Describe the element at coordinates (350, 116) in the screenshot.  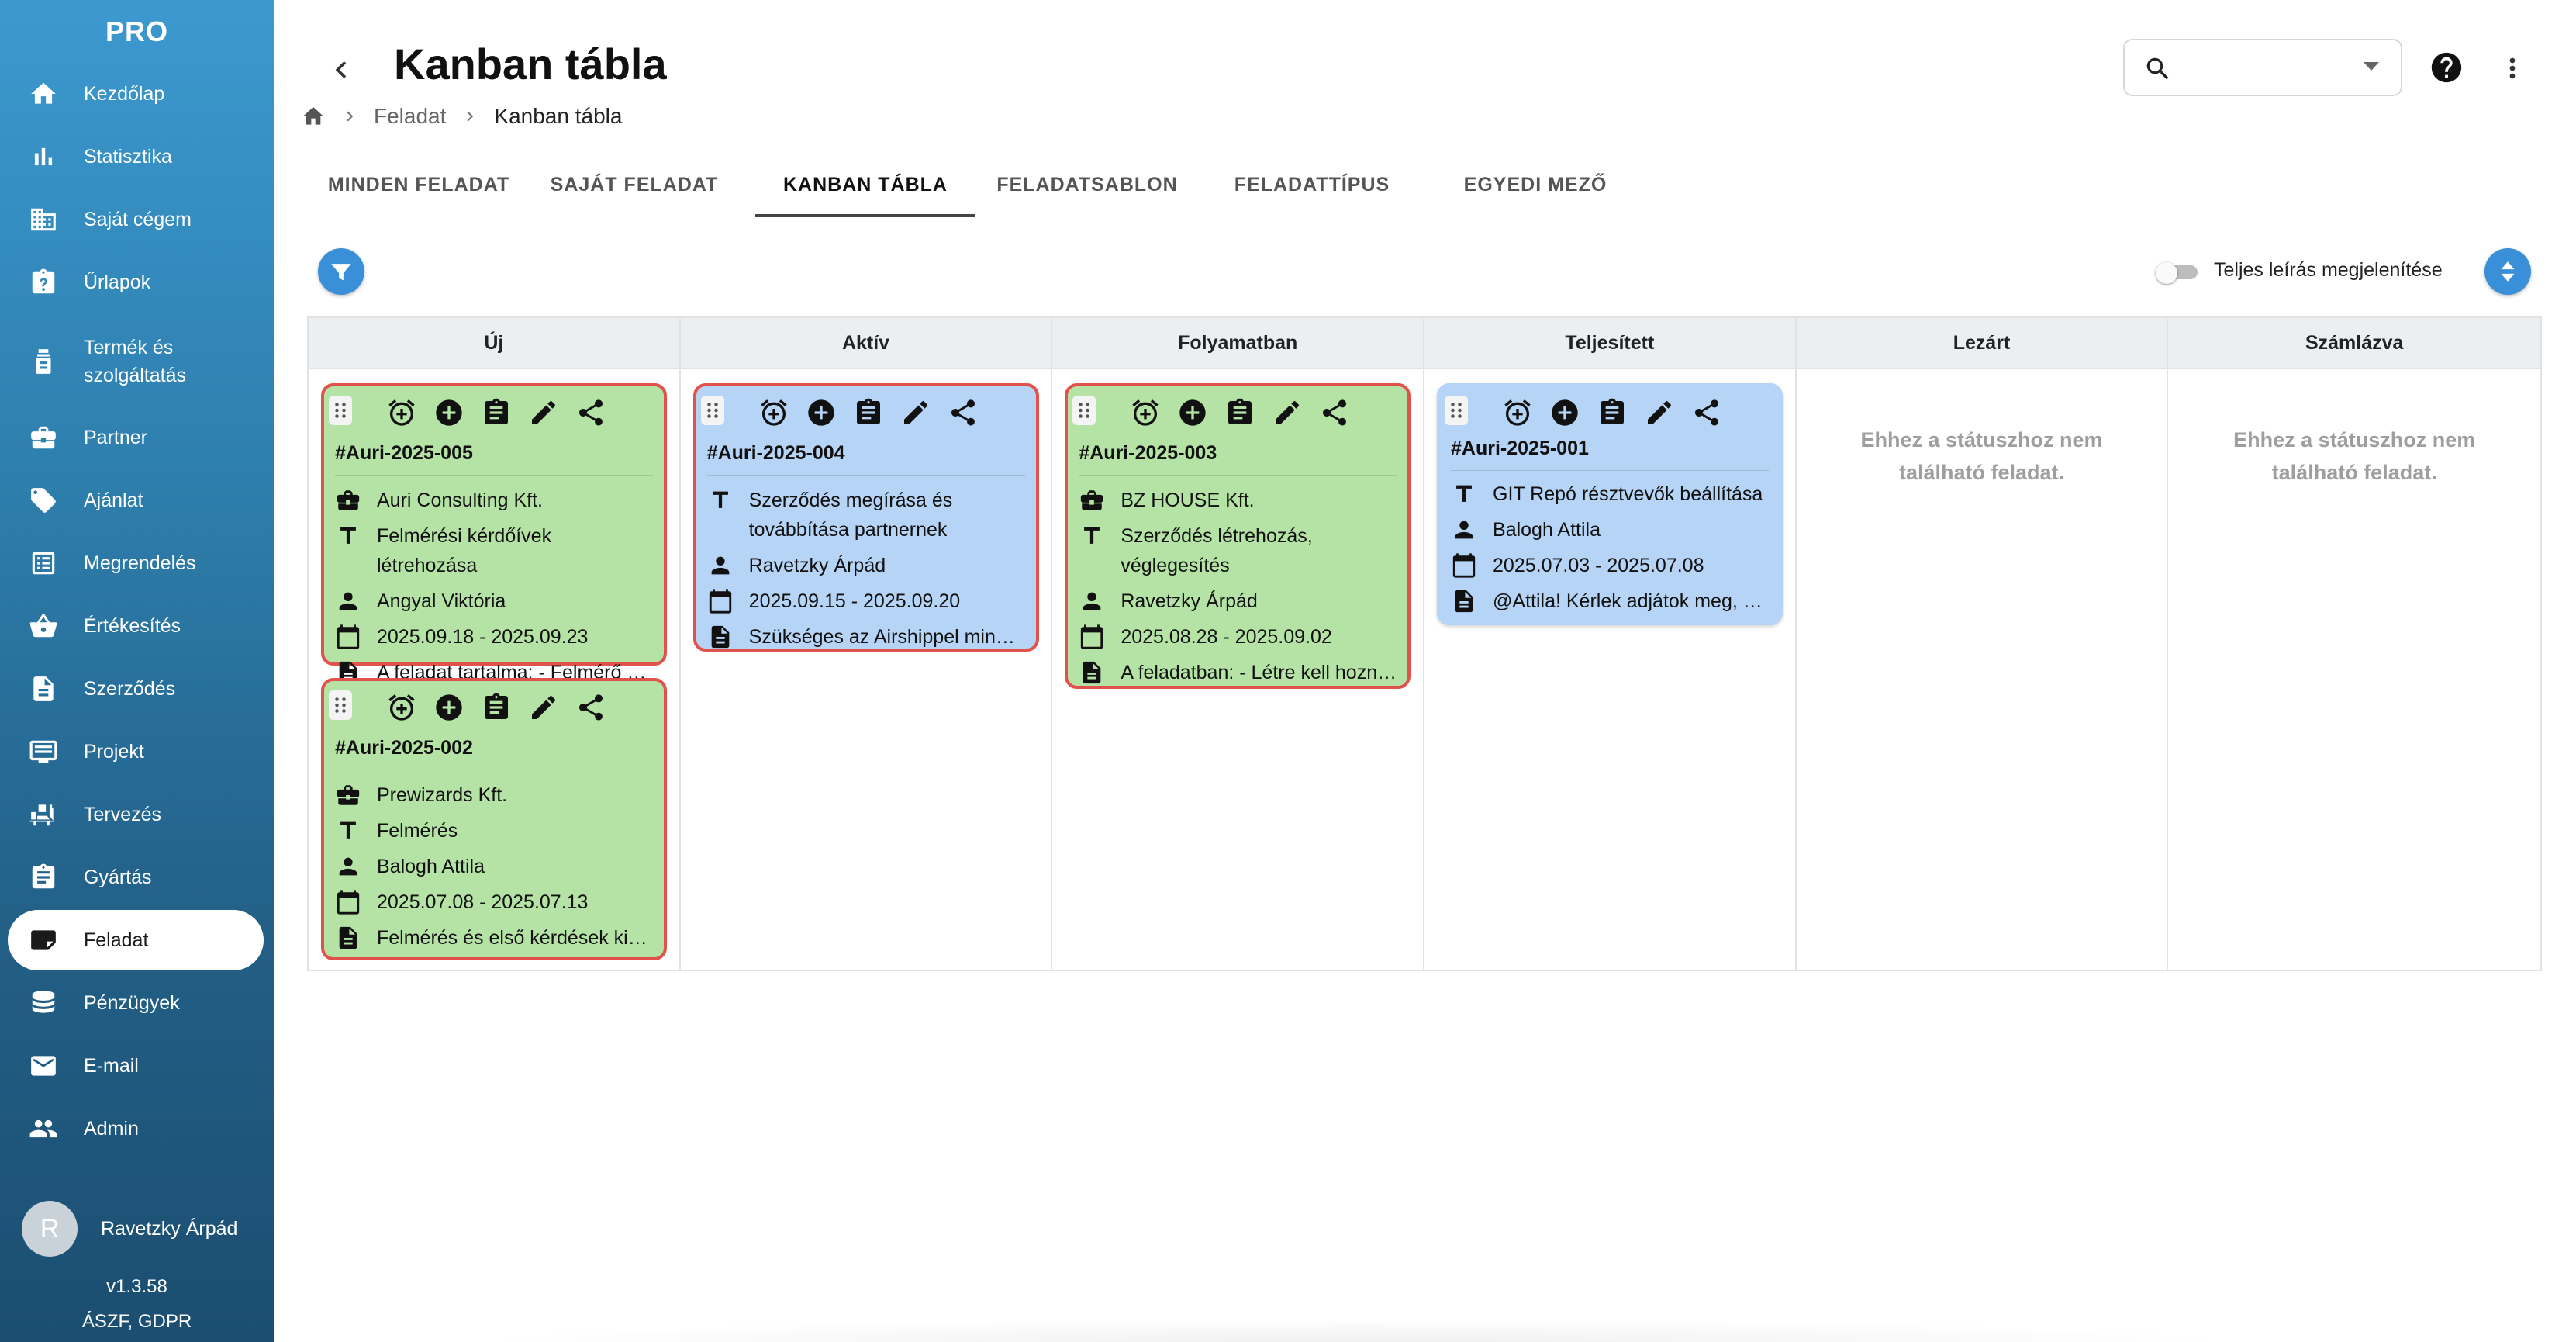
I see `chevron-right-icon` at that location.